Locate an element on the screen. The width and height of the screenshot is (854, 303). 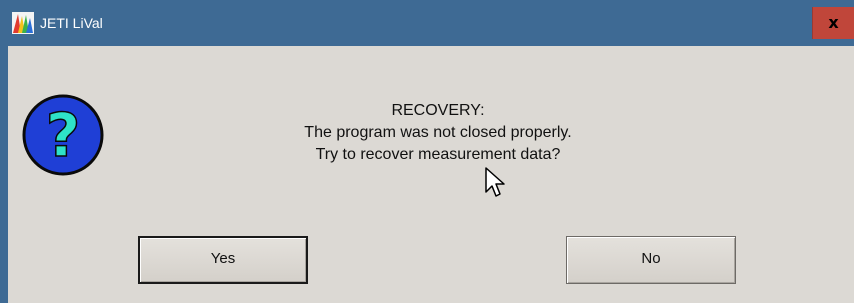
close-icon: x is located at coordinates (833, 22).